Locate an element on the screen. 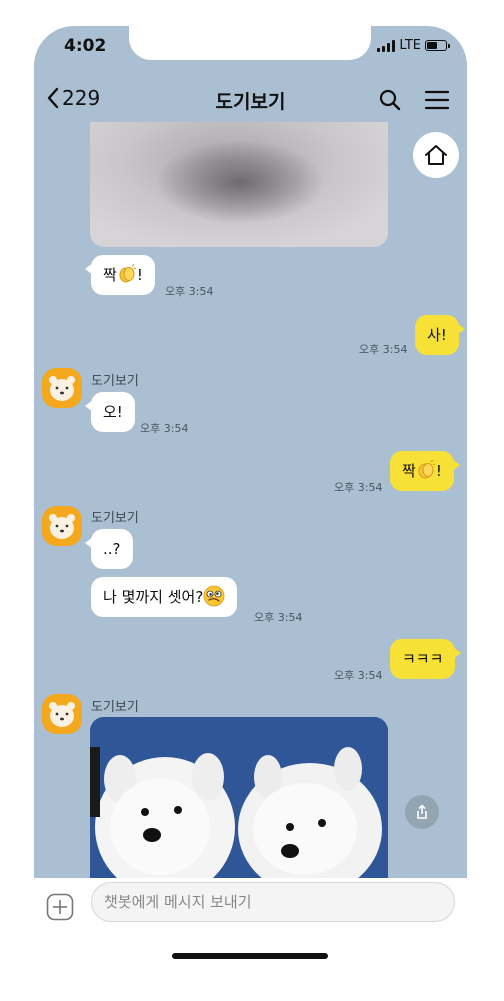 Image resolution: width=504 pixels, height=1001 pixels. message-text: ..? is located at coordinates (112, 549).